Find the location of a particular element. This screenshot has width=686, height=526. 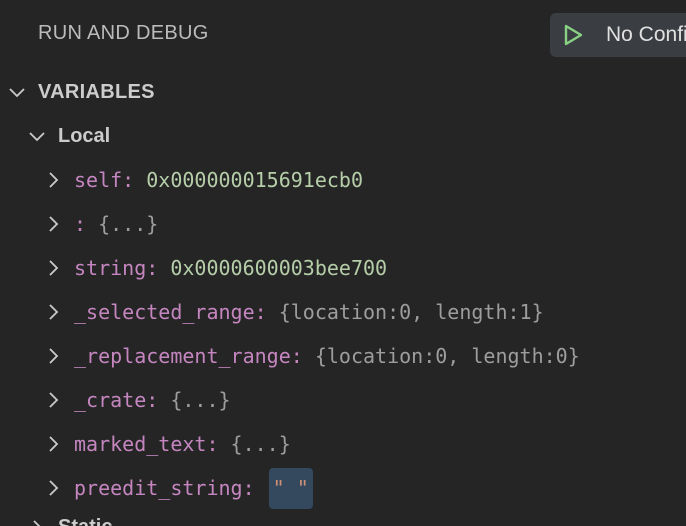

panel-title: RUN AND DEBUG is located at coordinates (123, 33).